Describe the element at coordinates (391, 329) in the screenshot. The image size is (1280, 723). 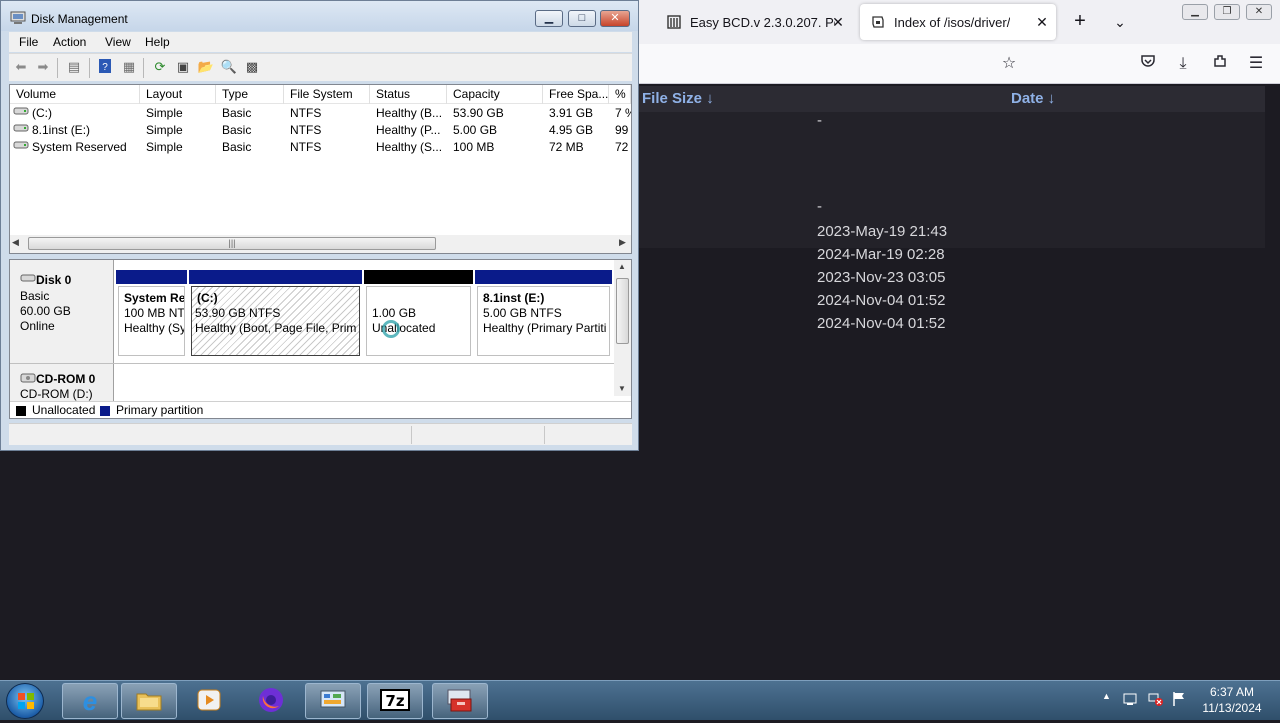
I see `mouse-cursor-icon` at that location.